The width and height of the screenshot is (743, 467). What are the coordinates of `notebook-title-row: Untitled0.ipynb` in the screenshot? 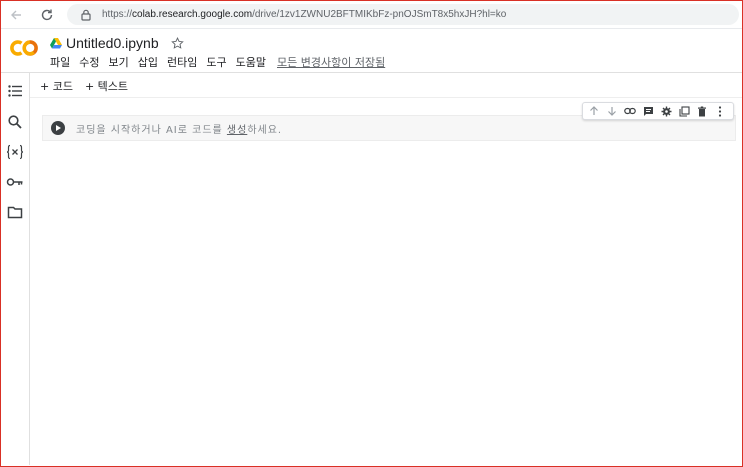 It's located at (117, 43).